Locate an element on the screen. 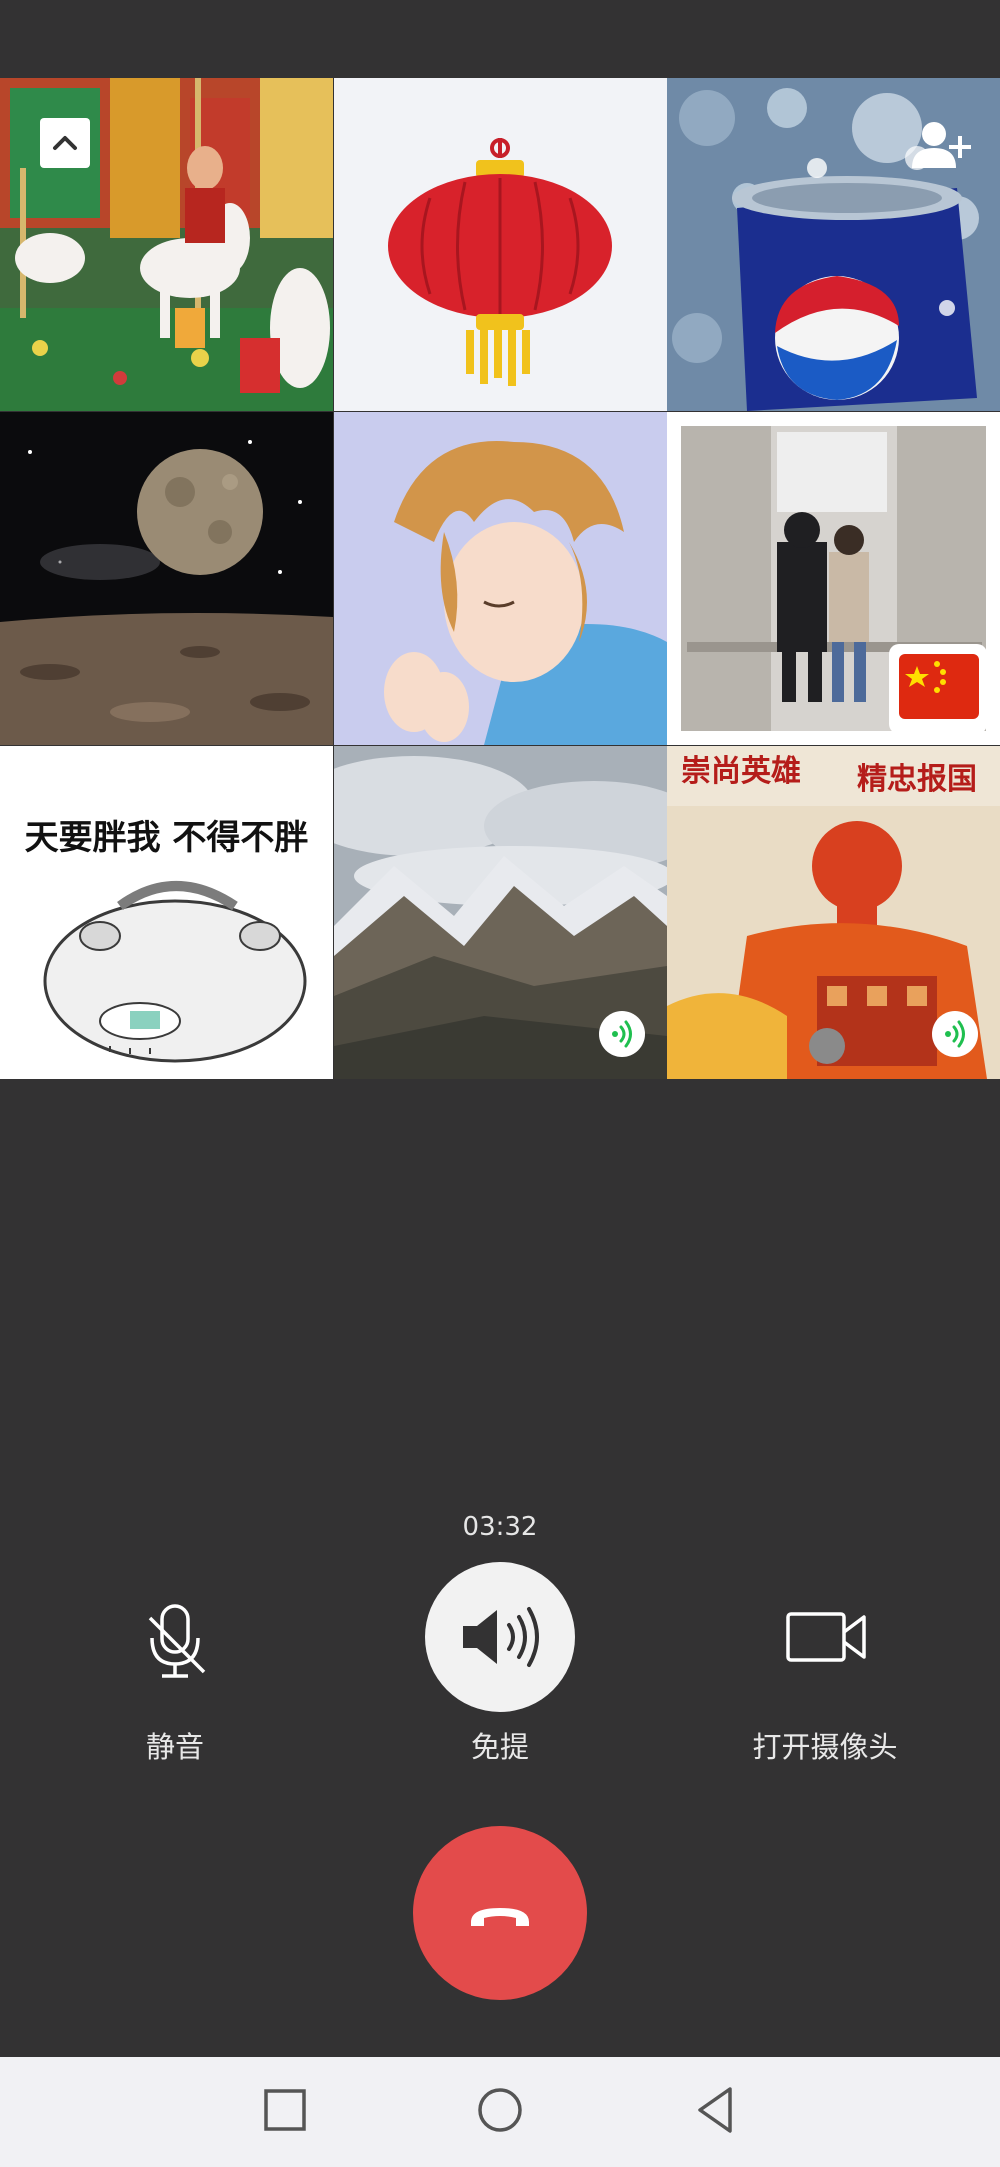  microphone-off-icon is located at coordinates (177, 1641).